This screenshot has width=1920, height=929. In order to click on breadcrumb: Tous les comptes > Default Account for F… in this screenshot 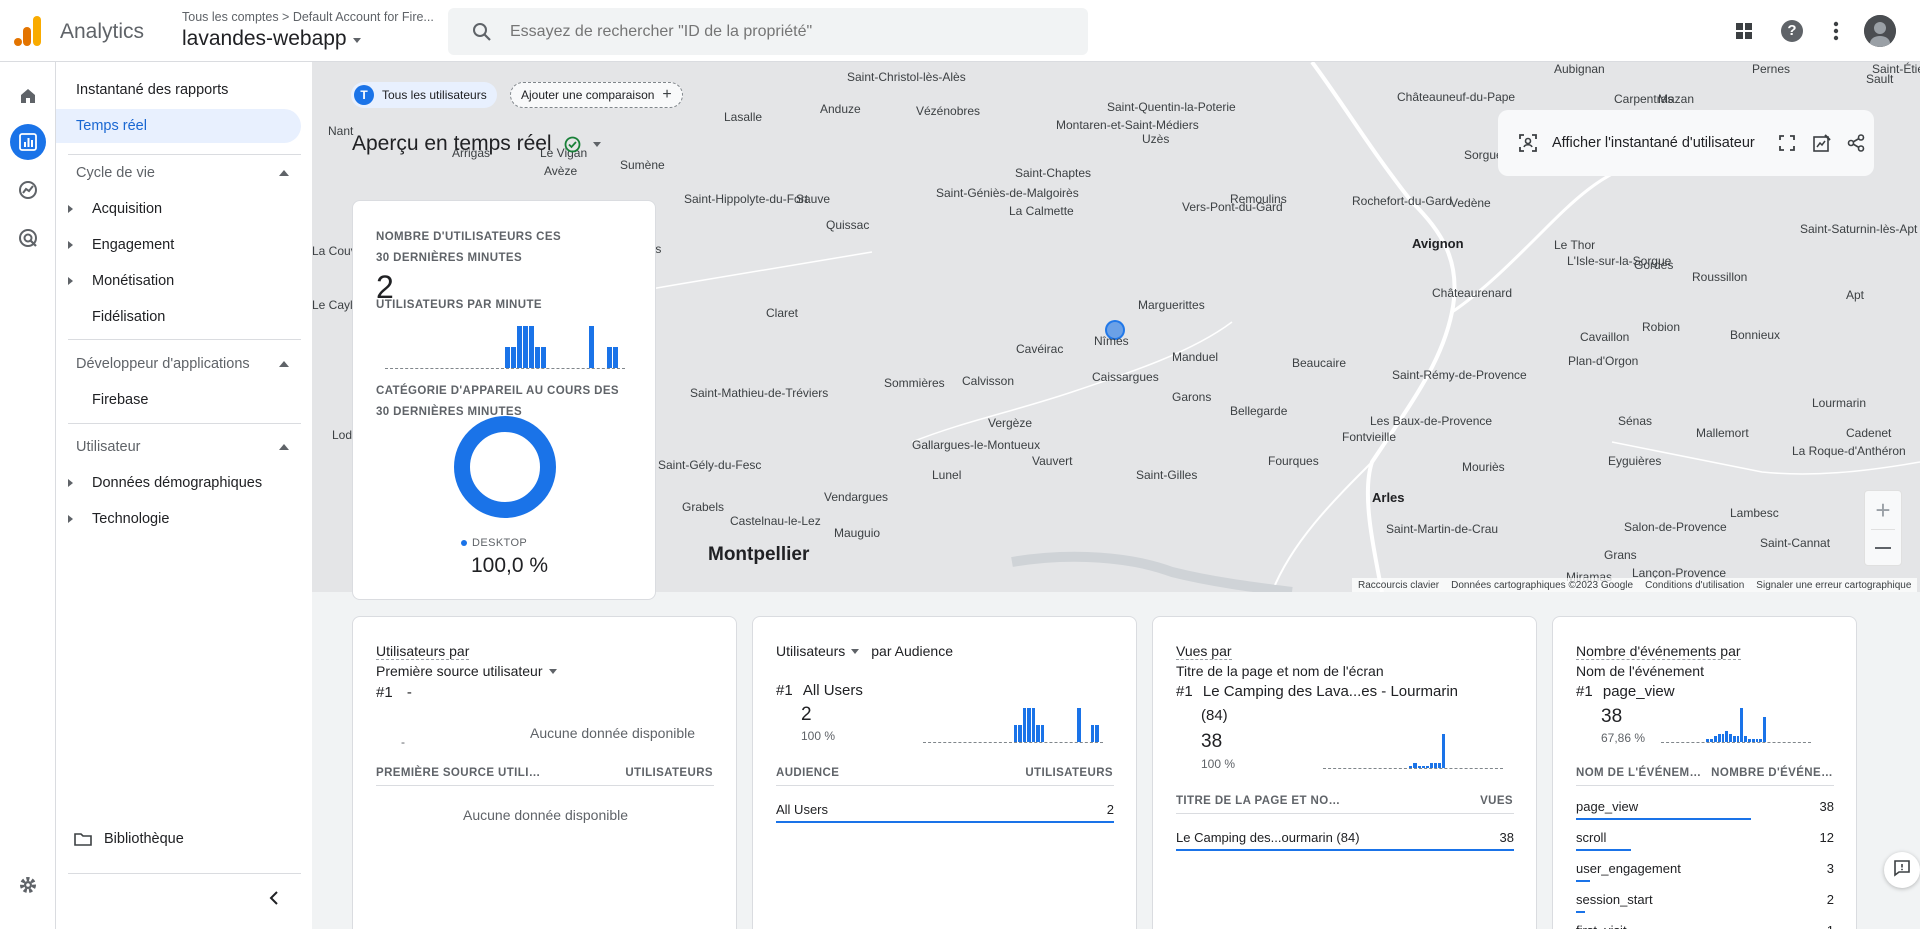, I will do `click(308, 17)`.